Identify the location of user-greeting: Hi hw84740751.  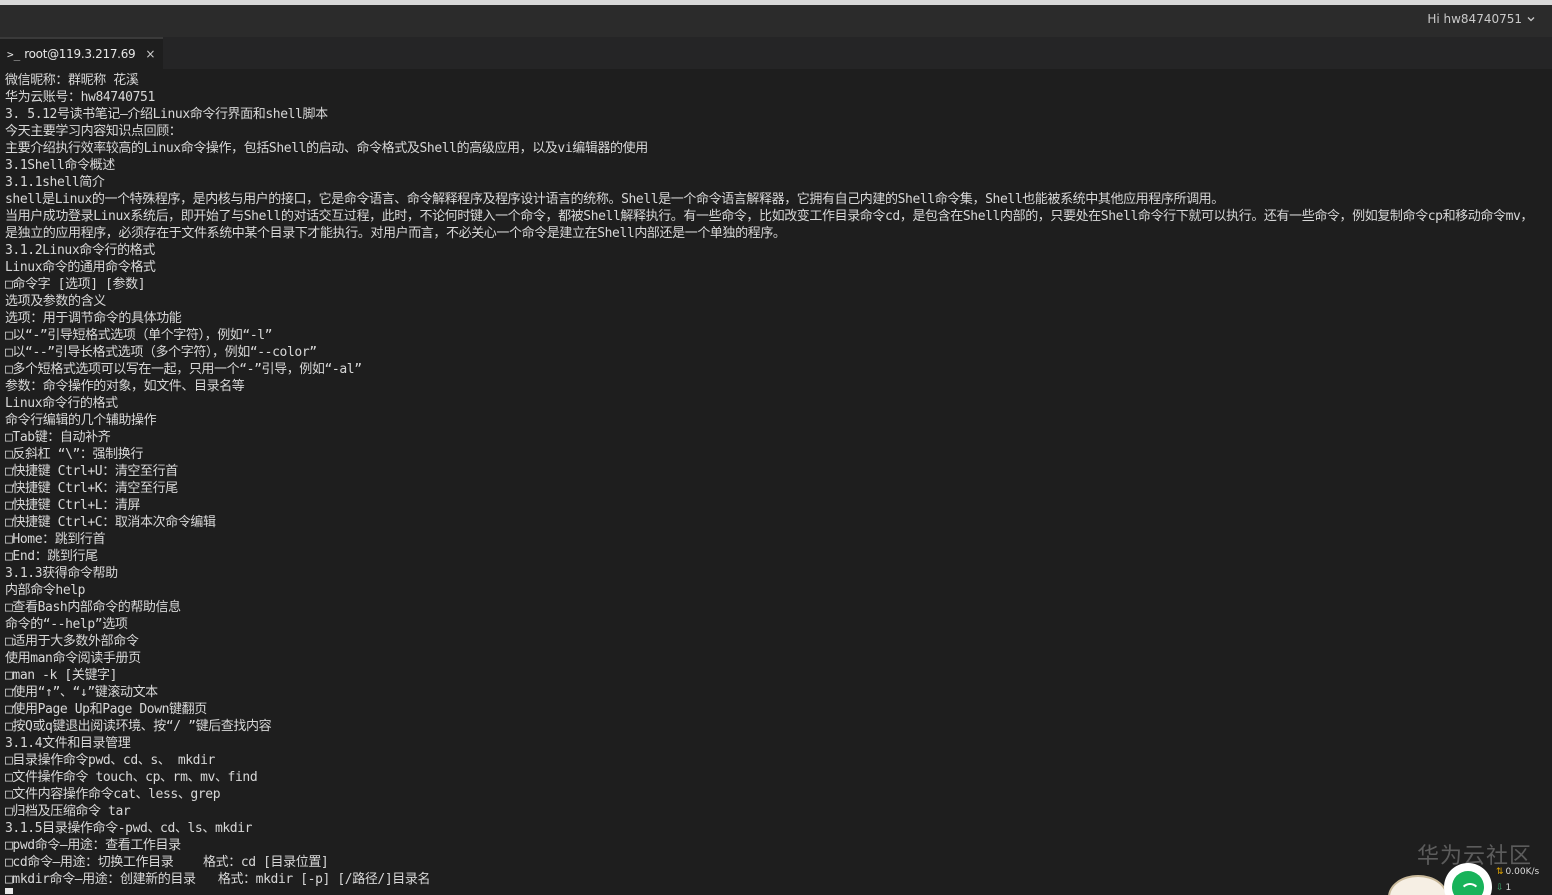
(1474, 19).